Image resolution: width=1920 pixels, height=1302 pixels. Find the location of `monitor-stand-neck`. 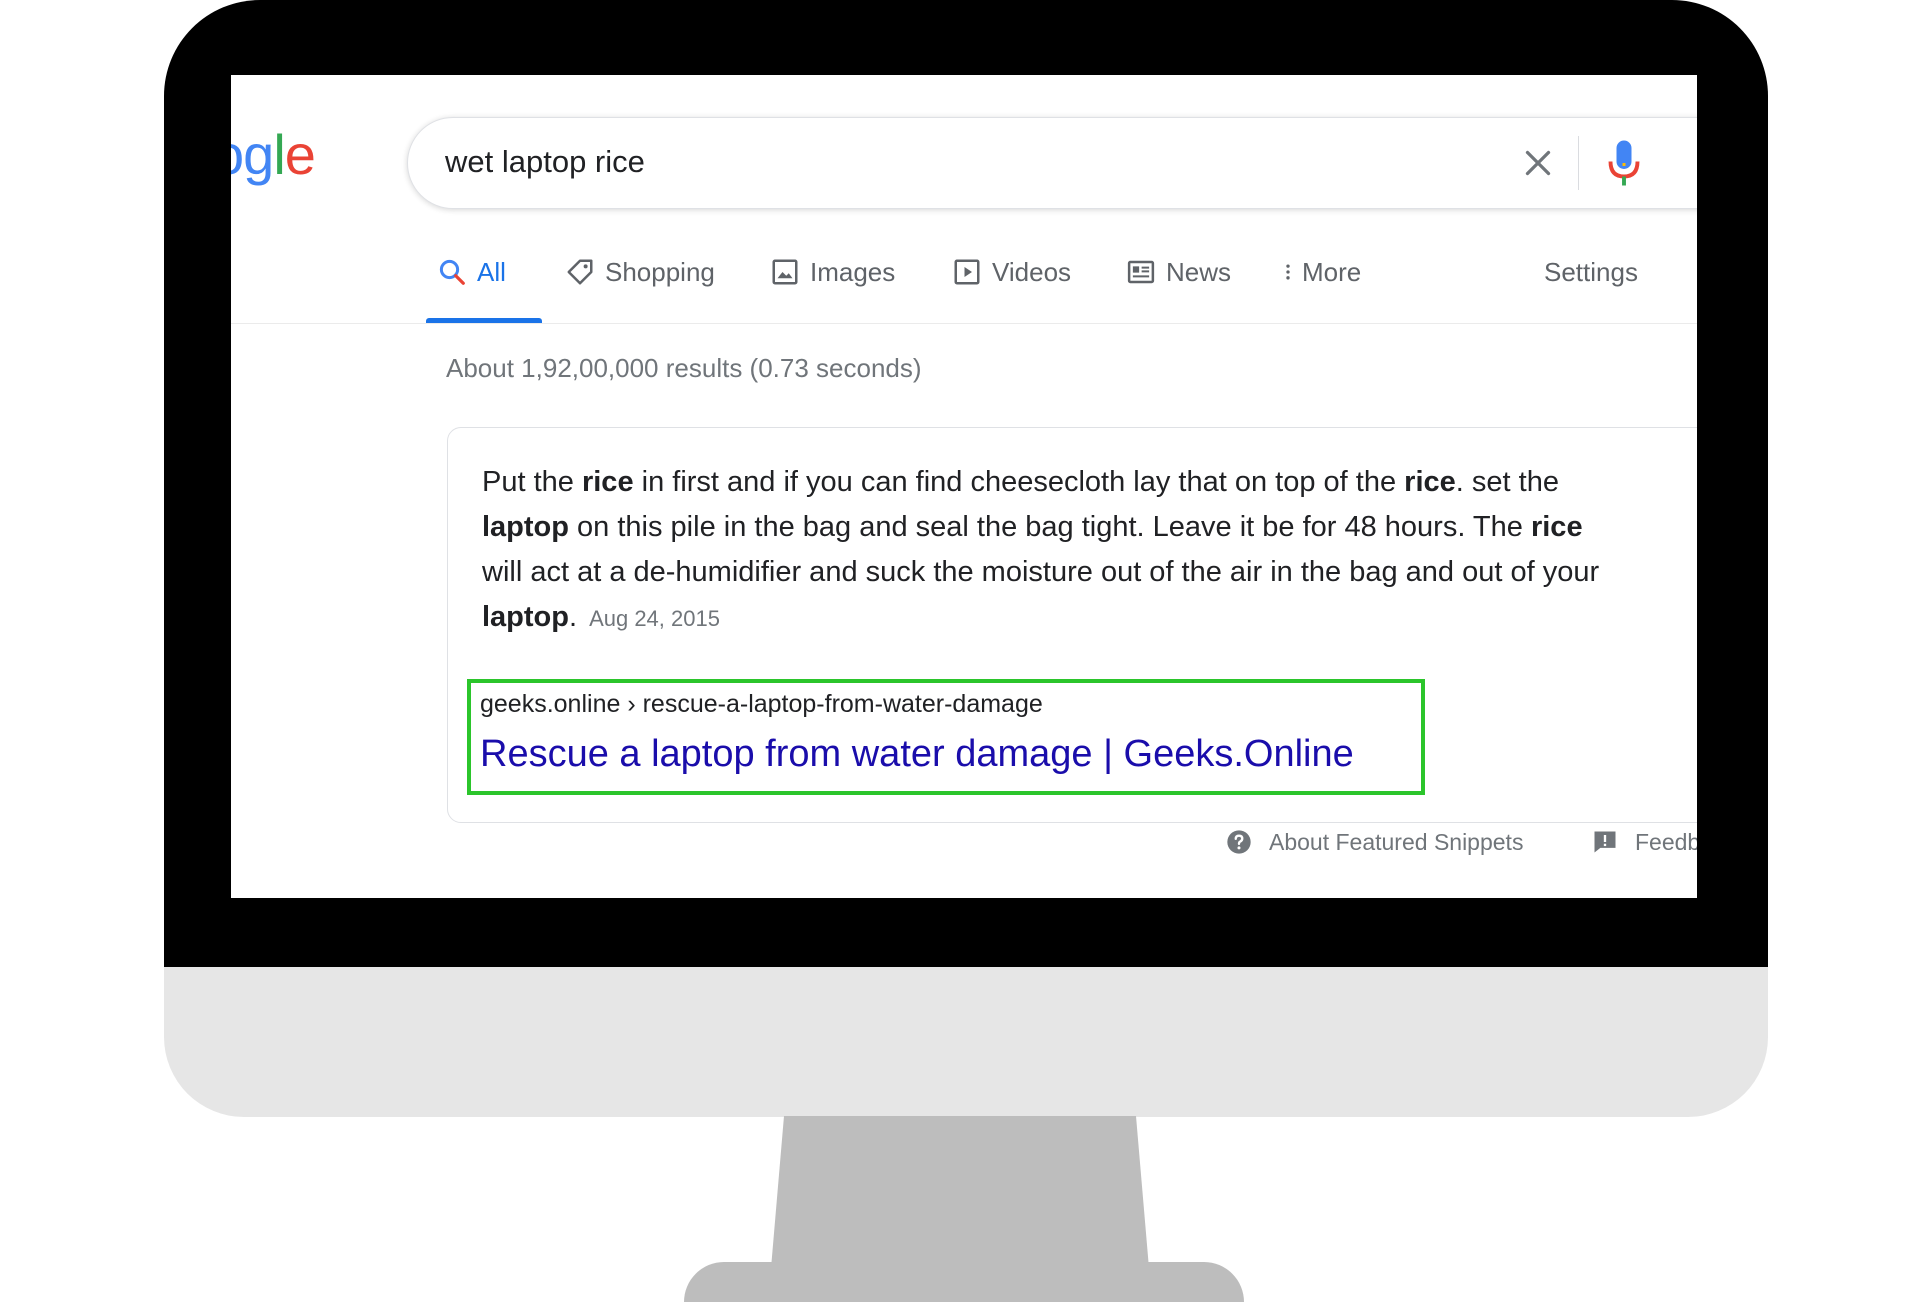

monitor-stand-neck is located at coordinates (960, 1198).